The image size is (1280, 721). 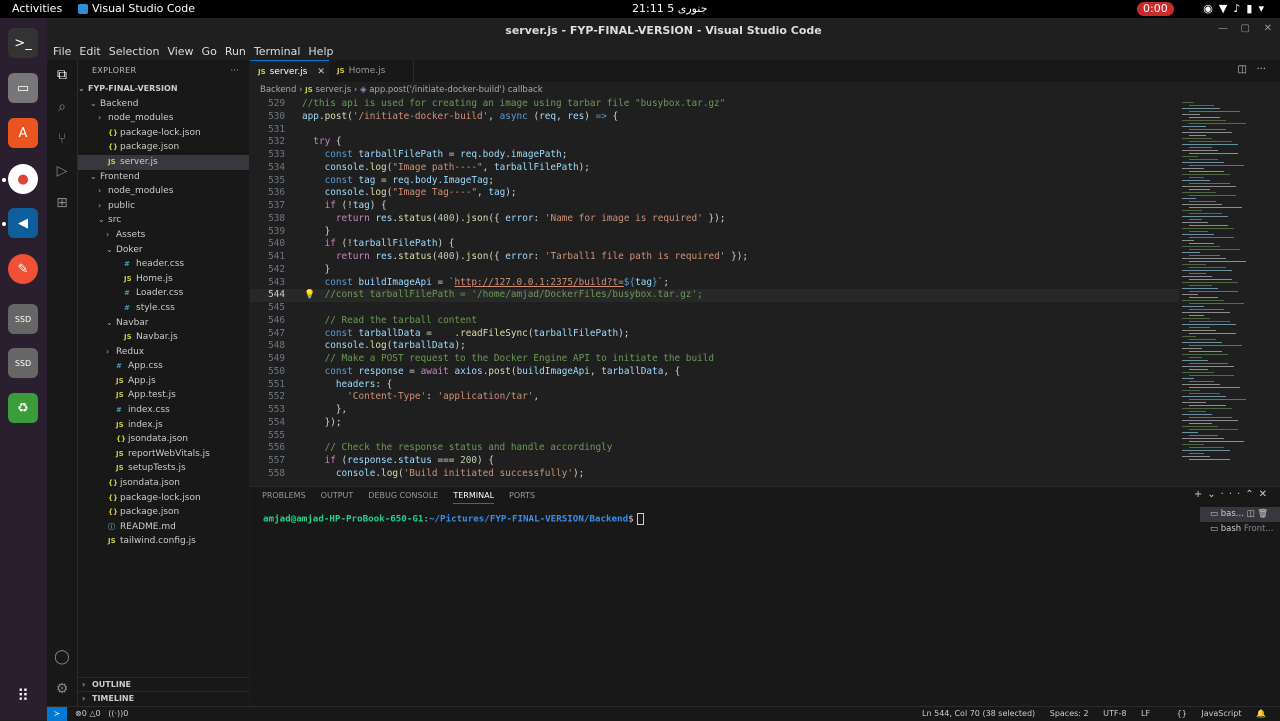 I want to click on software-center-icon: A, so click(x=23, y=133).